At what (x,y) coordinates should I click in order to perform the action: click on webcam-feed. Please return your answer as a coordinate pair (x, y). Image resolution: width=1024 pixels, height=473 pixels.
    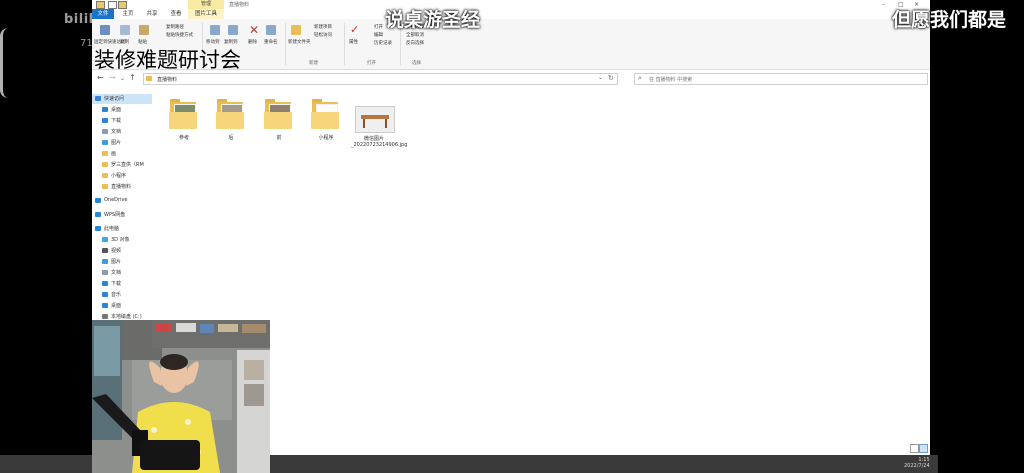
    Looking at the image, I should click on (181, 396).